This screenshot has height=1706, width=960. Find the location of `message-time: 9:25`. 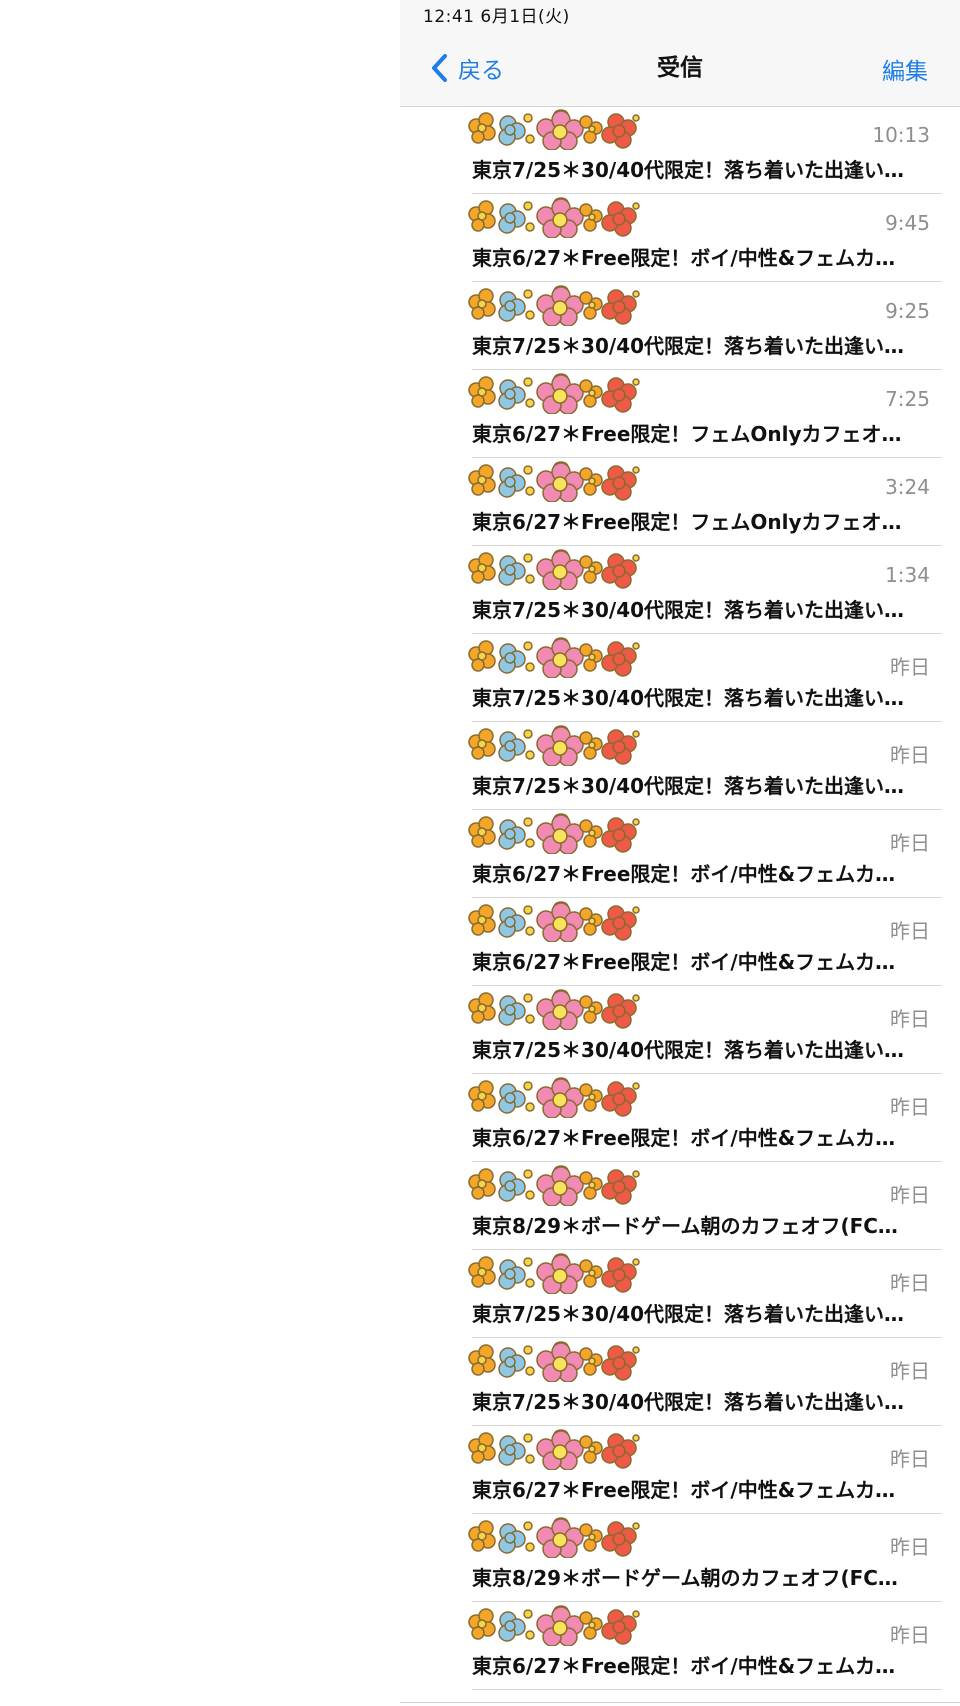

message-time: 9:25 is located at coordinates (907, 311).